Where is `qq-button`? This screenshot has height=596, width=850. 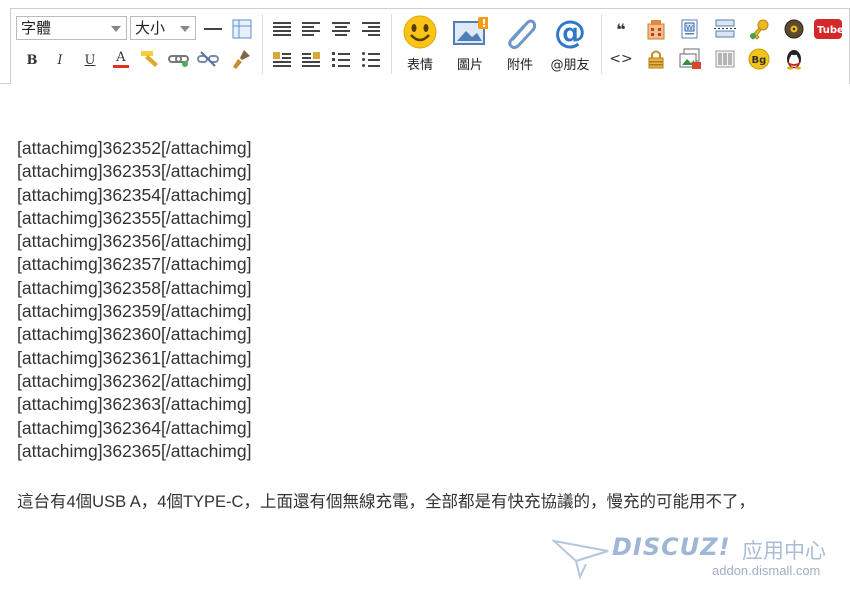
qq-button is located at coordinates (794, 59).